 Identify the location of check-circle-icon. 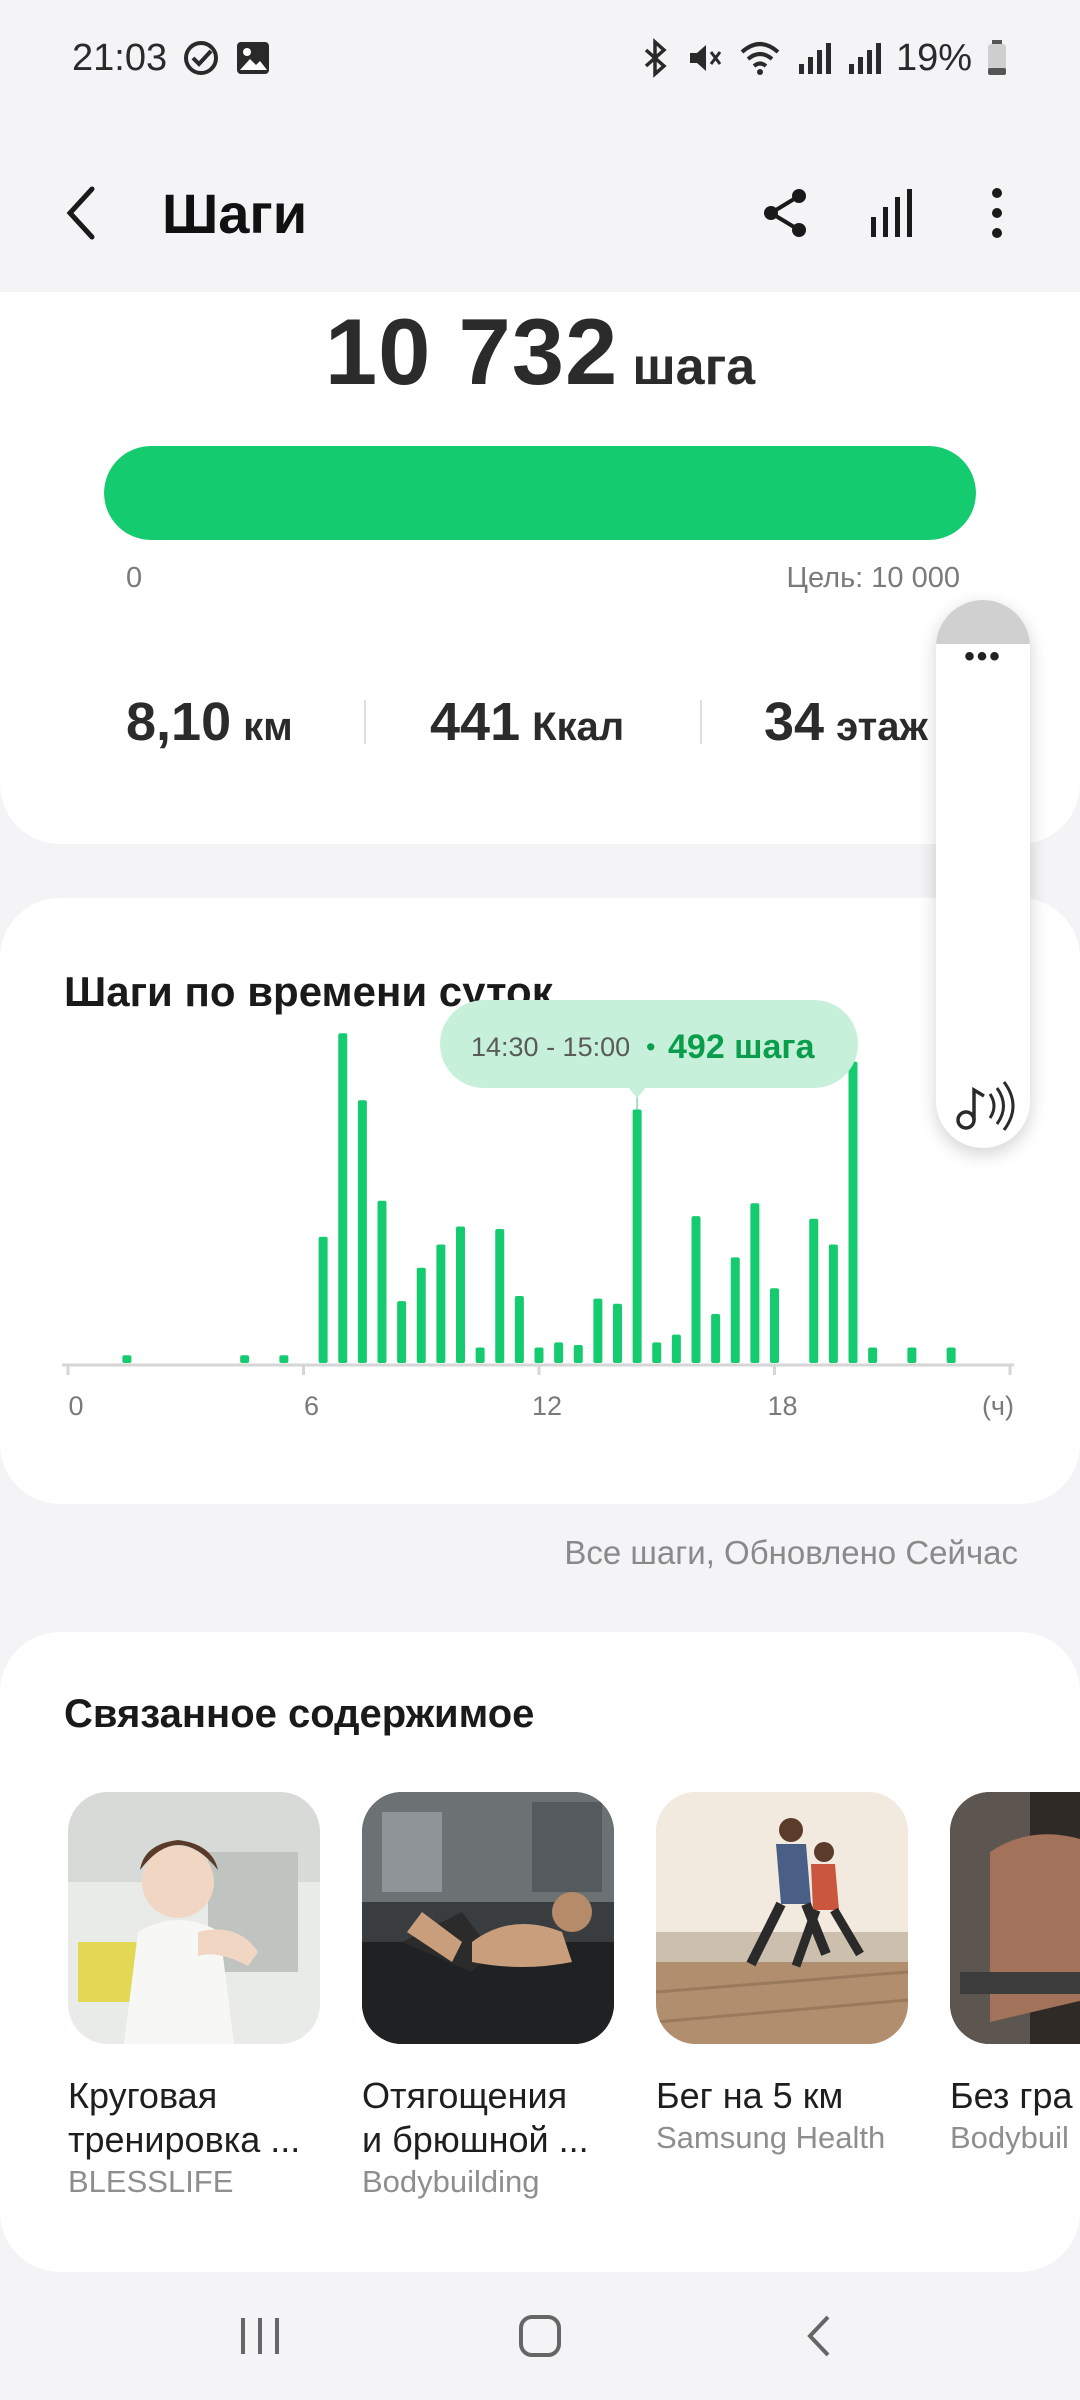
(201, 58).